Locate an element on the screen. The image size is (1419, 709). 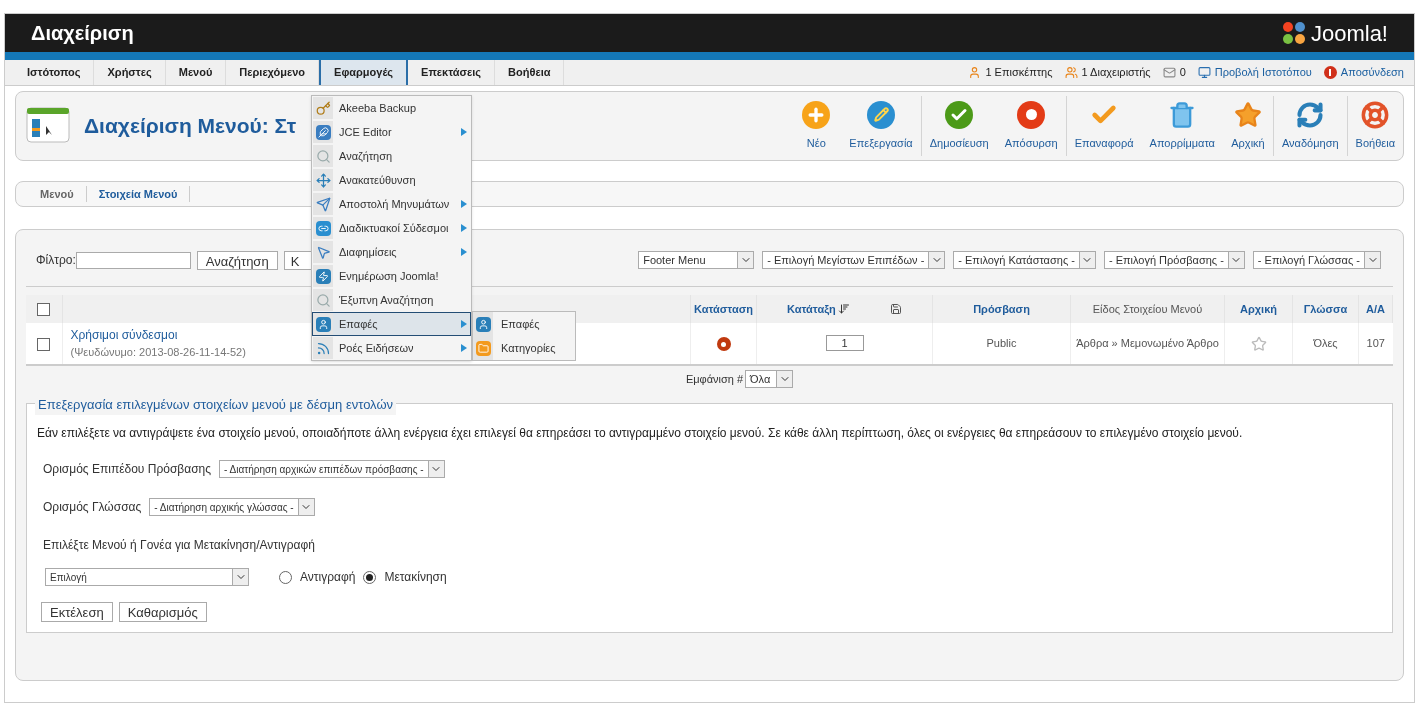
star-icon is located at coordinates (1248, 114).